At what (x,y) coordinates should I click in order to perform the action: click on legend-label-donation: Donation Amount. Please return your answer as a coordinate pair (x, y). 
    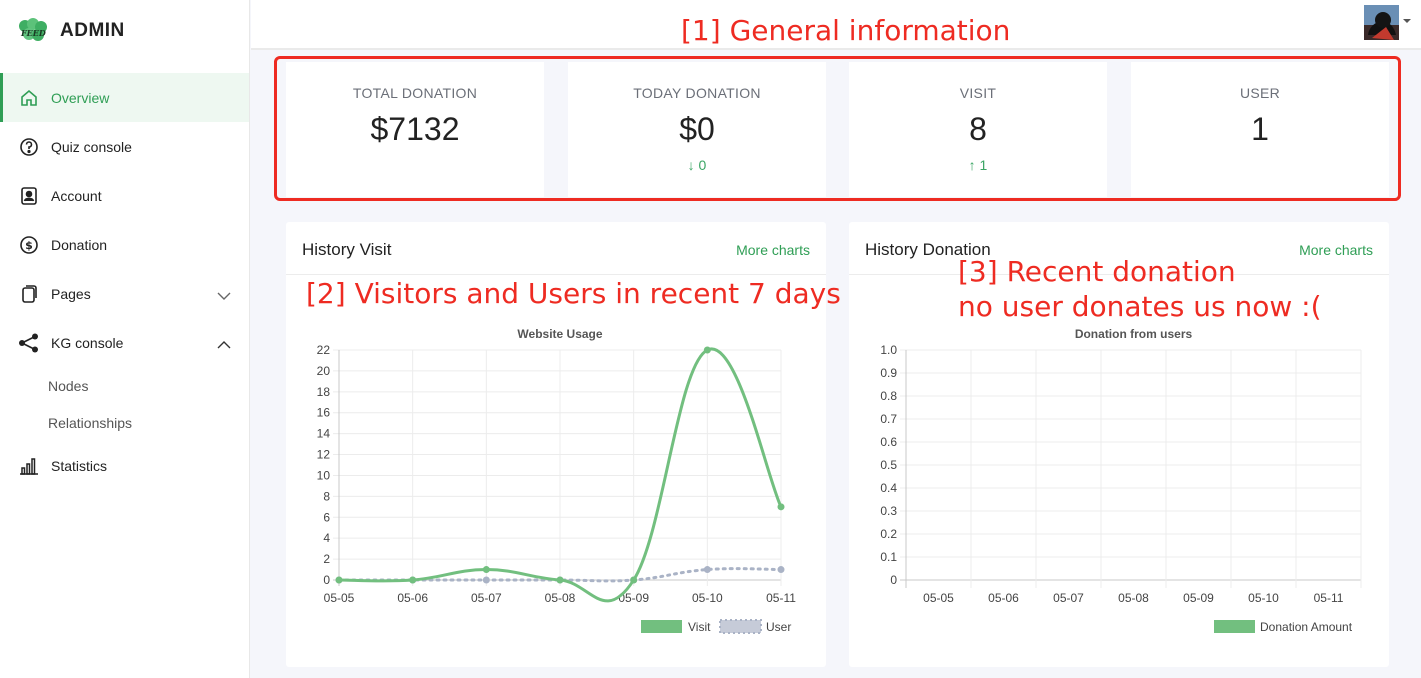
    Looking at the image, I should click on (1306, 627).